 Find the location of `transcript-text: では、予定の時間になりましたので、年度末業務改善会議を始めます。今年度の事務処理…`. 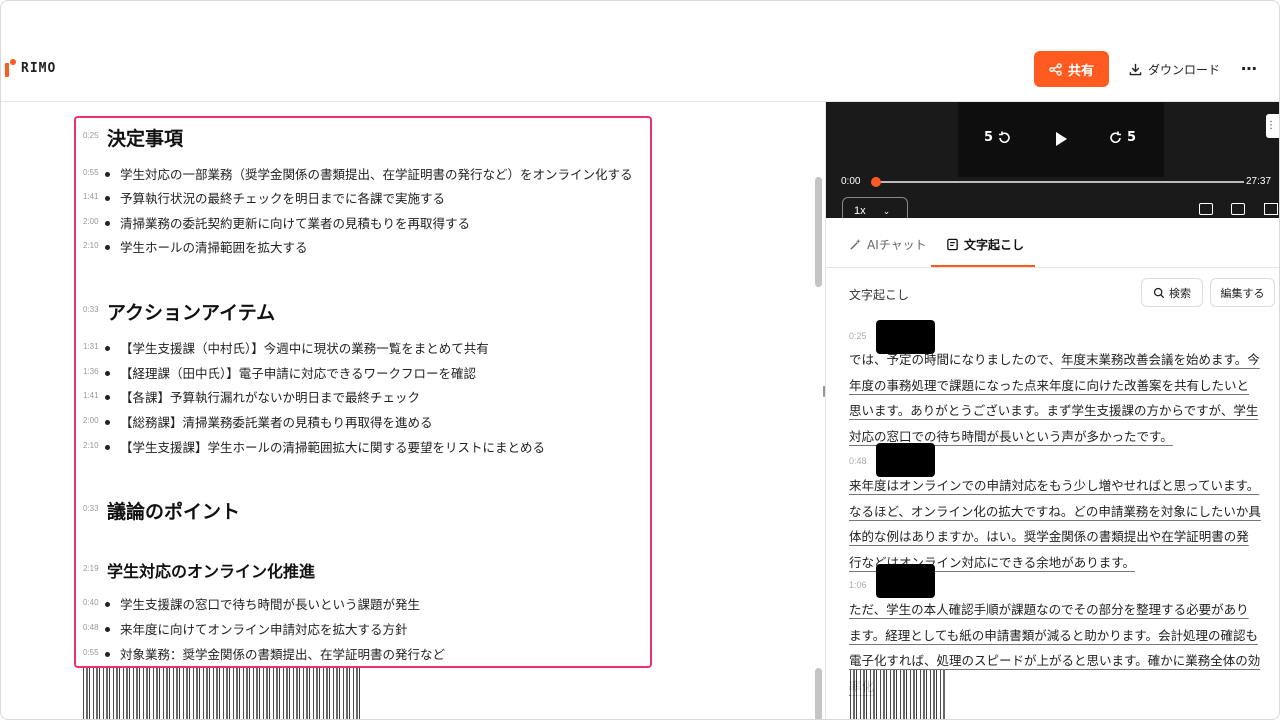

transcript-text: では、予定の時間になりましたので、年度末業務改善会議を始めます。今年度の事務処理… is located at coordinates (1055, 398).